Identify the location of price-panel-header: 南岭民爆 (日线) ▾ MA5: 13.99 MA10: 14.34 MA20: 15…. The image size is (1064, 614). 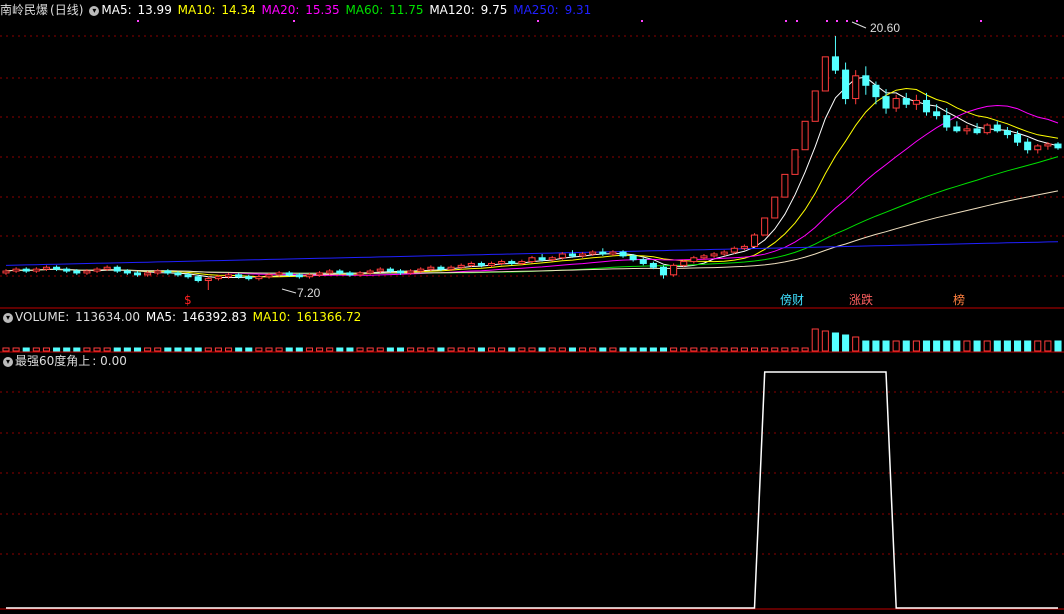
(296, 10).